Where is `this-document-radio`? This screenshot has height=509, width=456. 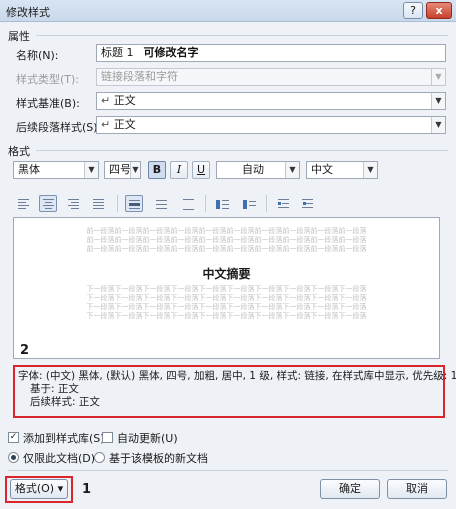
this-document-radio is located at coordinates (13, 457).